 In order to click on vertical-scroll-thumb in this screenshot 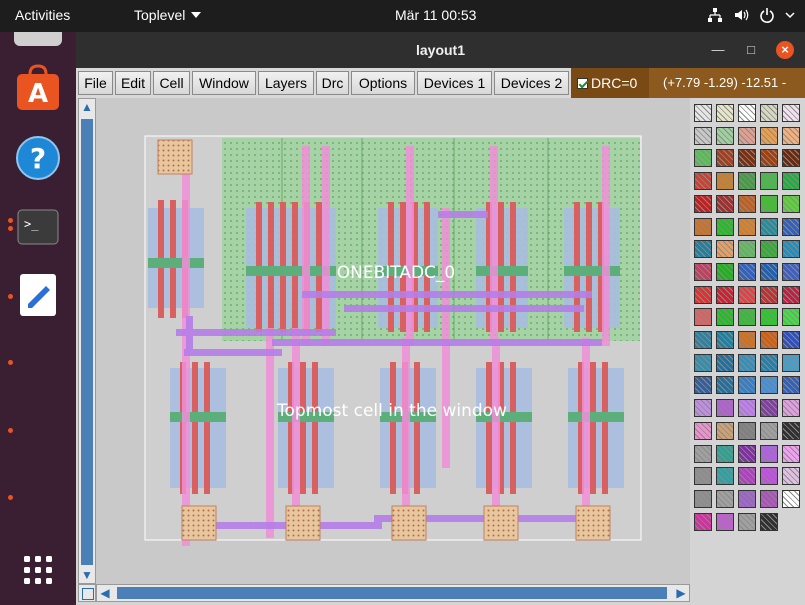, I will do `click(87, 342)`.